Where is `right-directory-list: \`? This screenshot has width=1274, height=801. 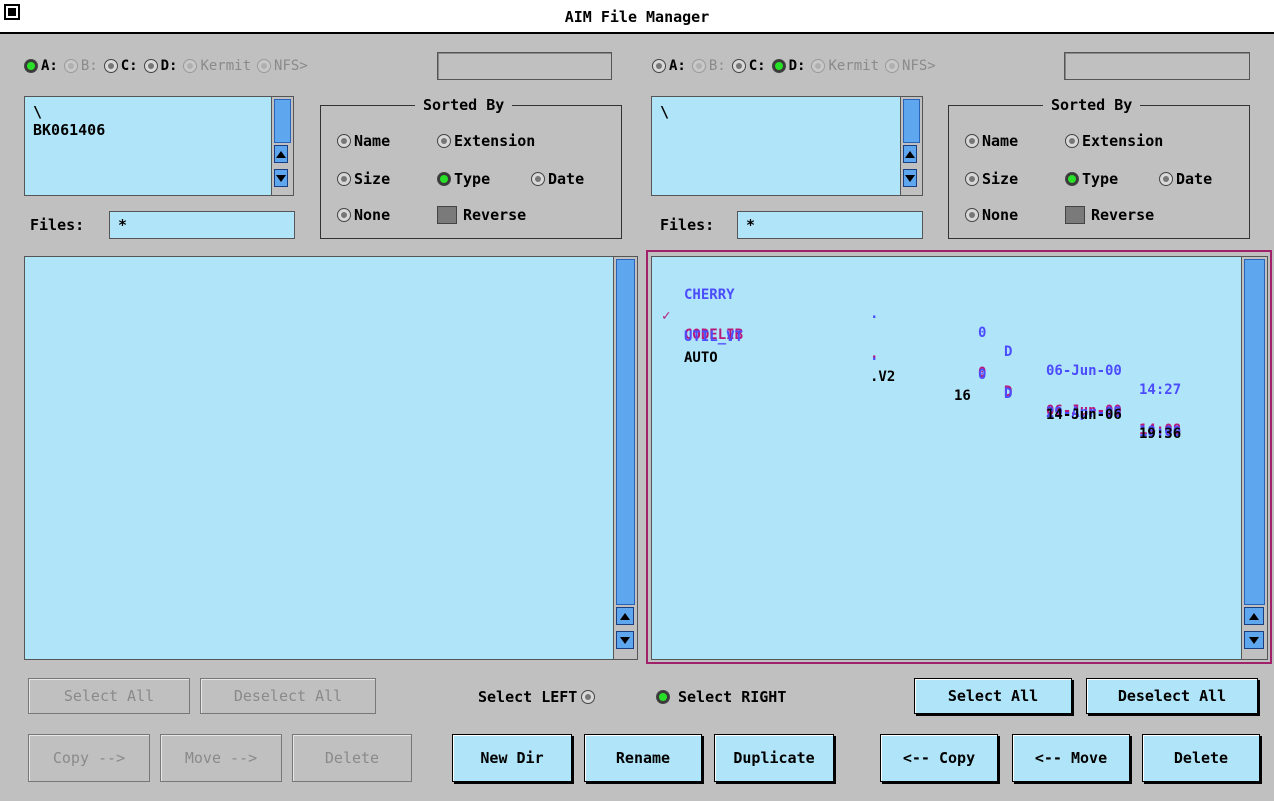 right-directory-list: \ is located at coordinates (787, 146).